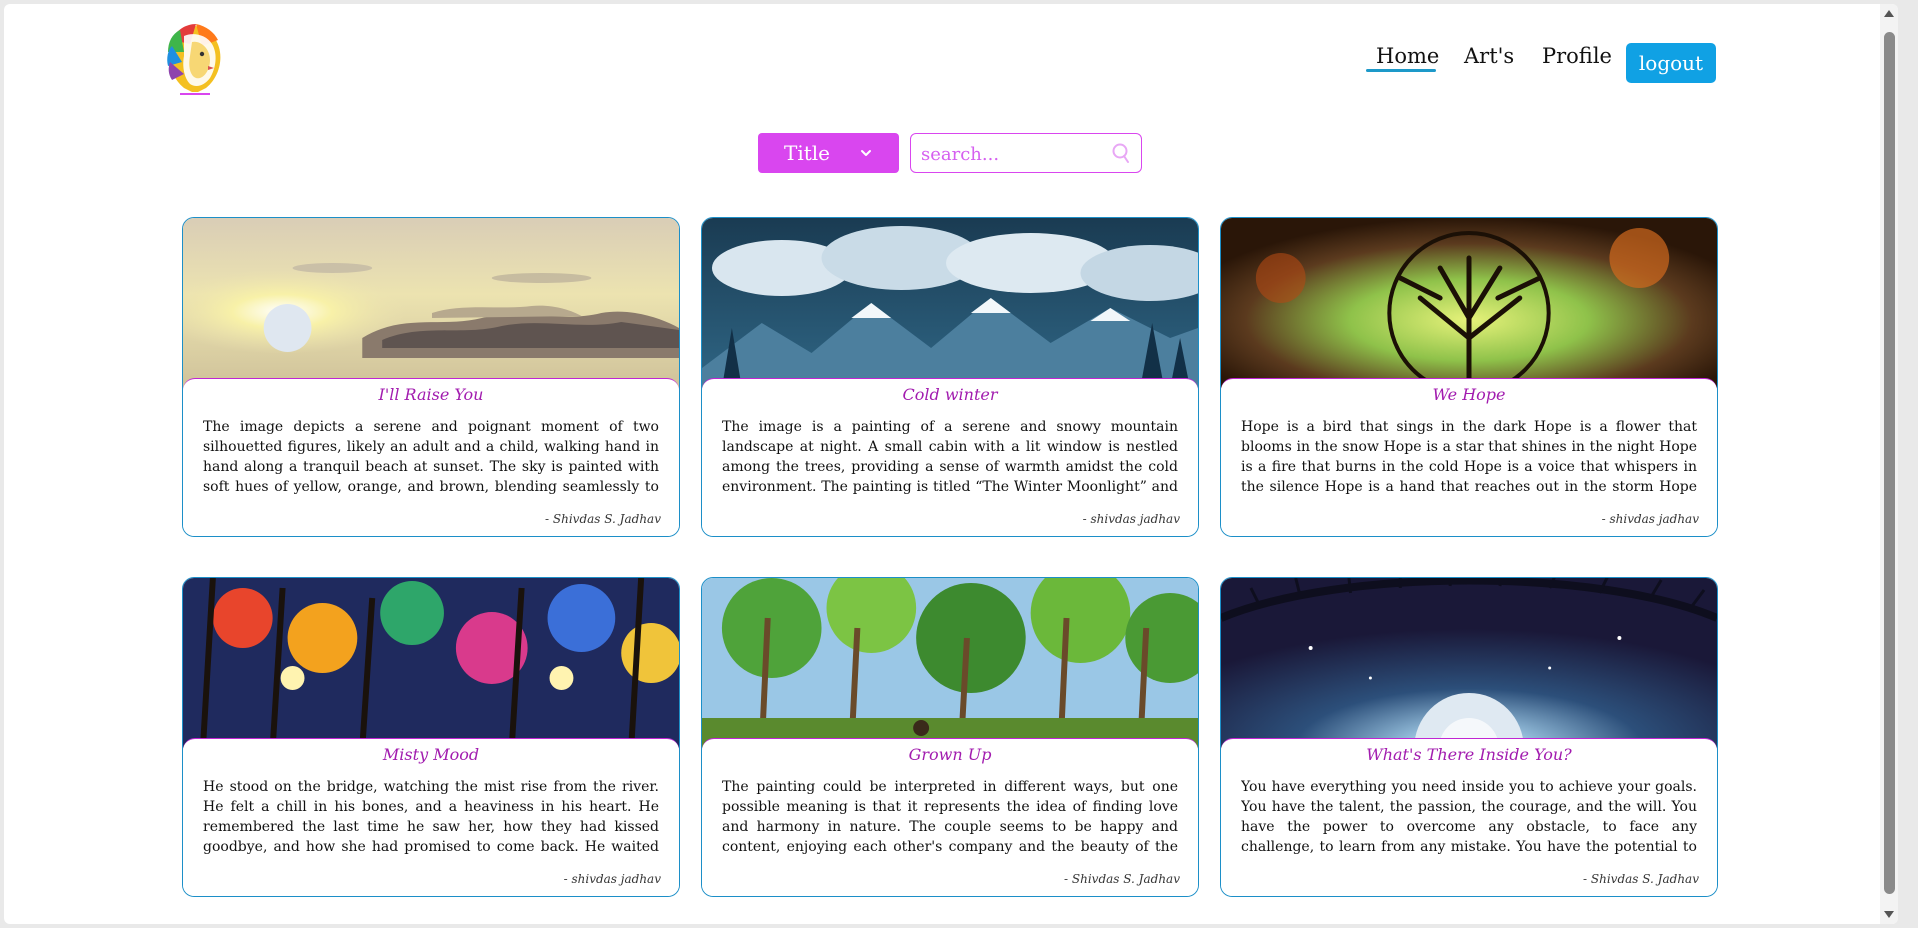 Image resolution: width=1918 pixels, height=928 pixels. Describe the element at coordinates (866, 153) in the screenshot. I see `chevron-down-icon` at that location.